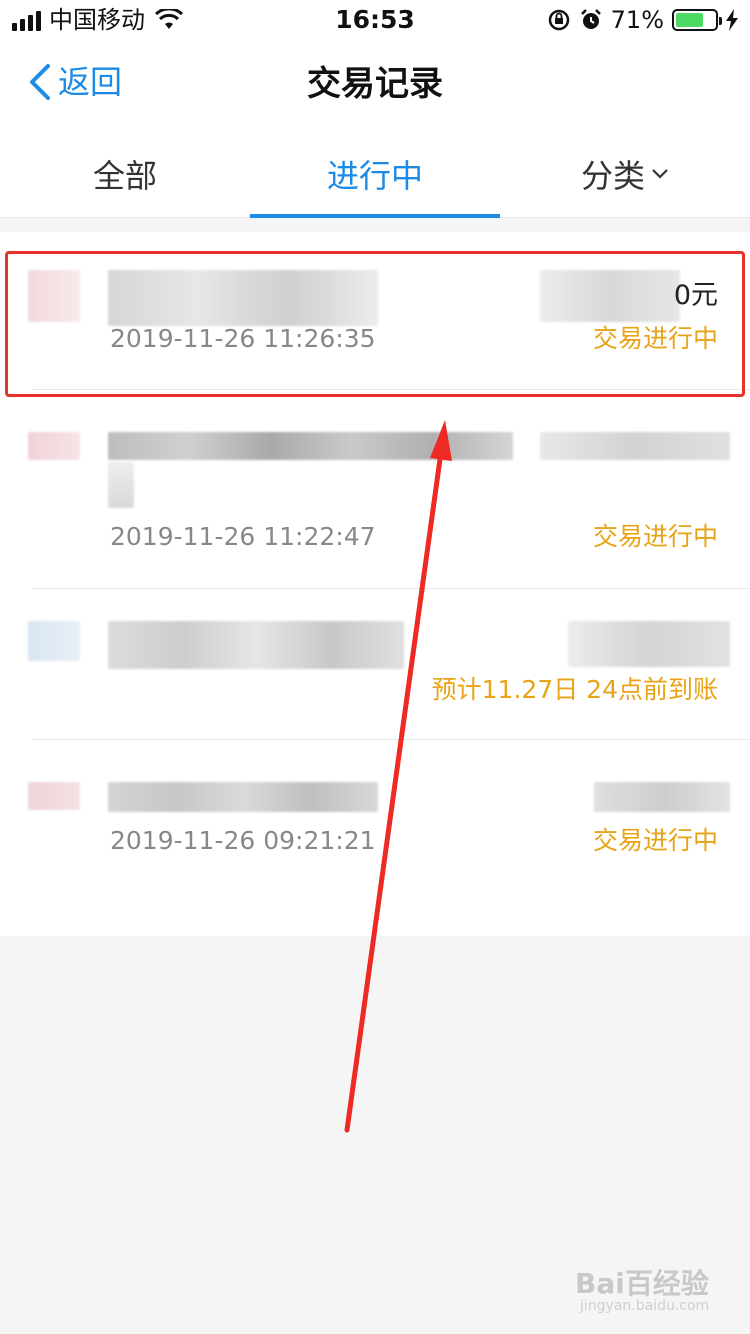 The height and width of the screenshot is (1334, 750). I want to click on arrow-annotation, so click(398, 776).